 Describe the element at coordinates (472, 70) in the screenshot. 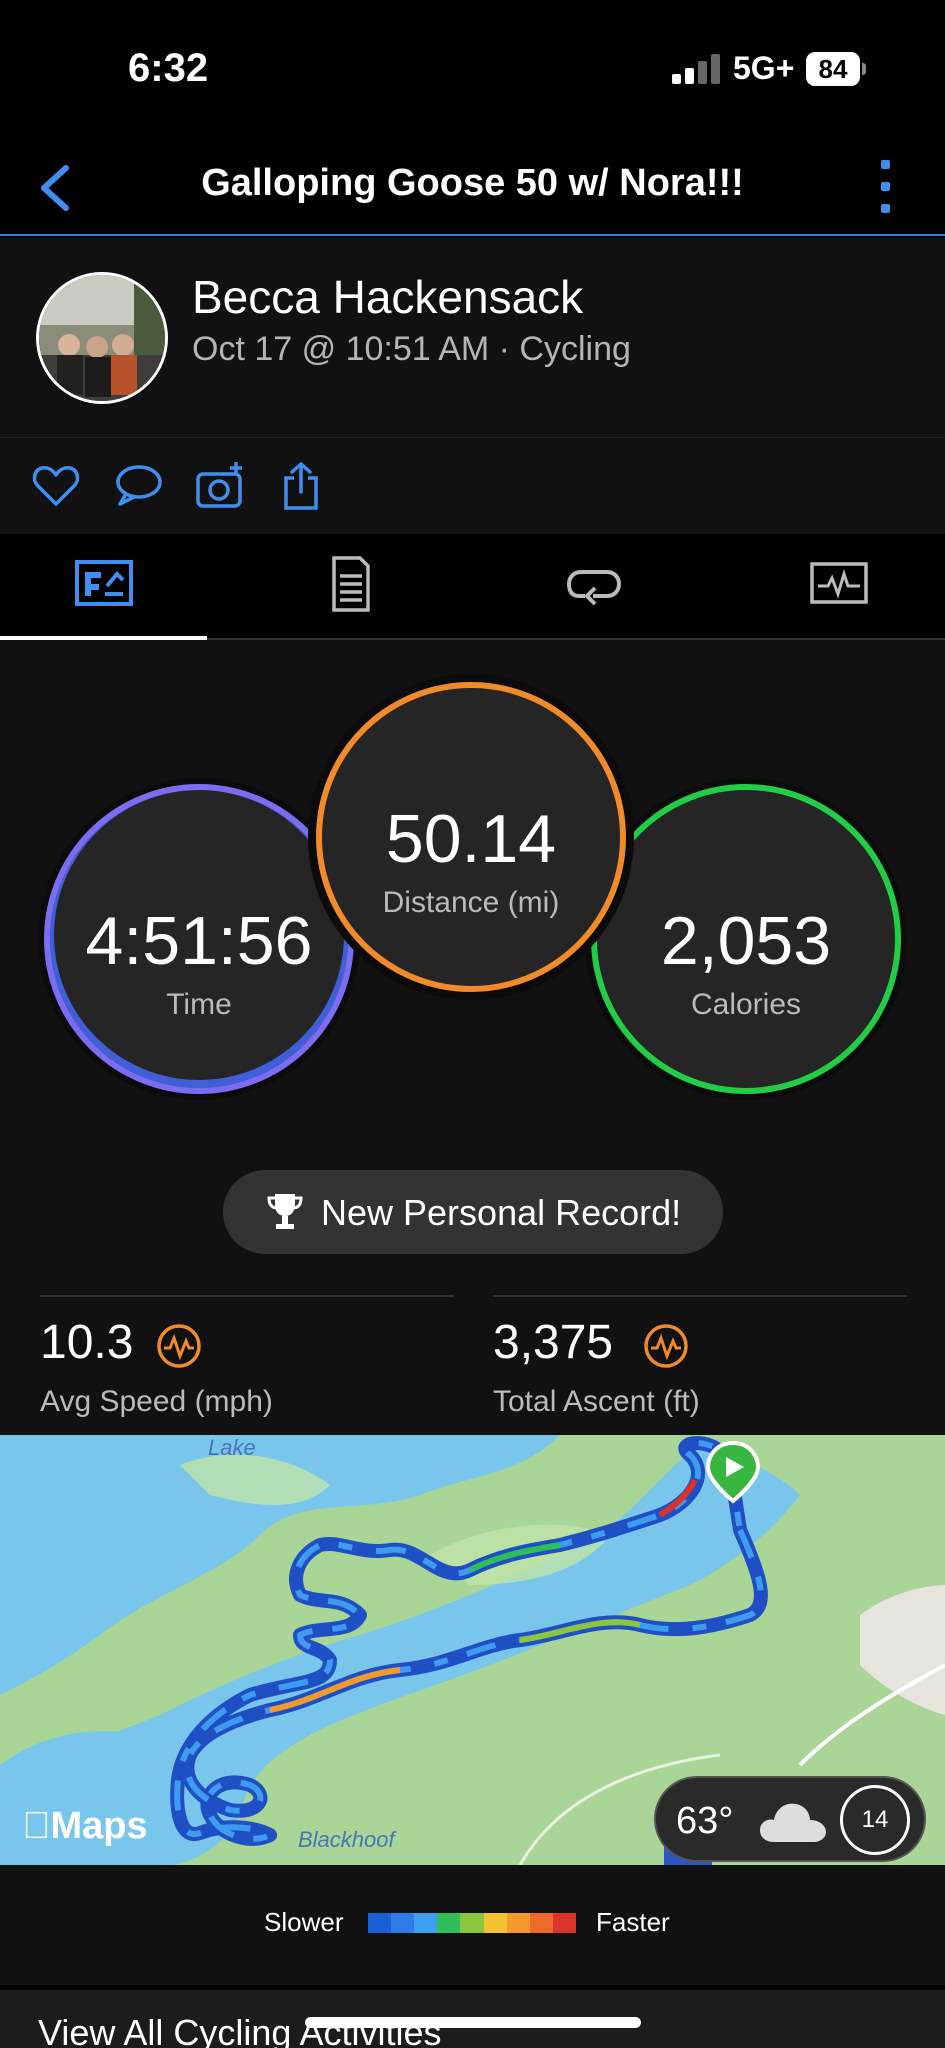

I see `status-bar: 6:32 5G+ 84` at that location.